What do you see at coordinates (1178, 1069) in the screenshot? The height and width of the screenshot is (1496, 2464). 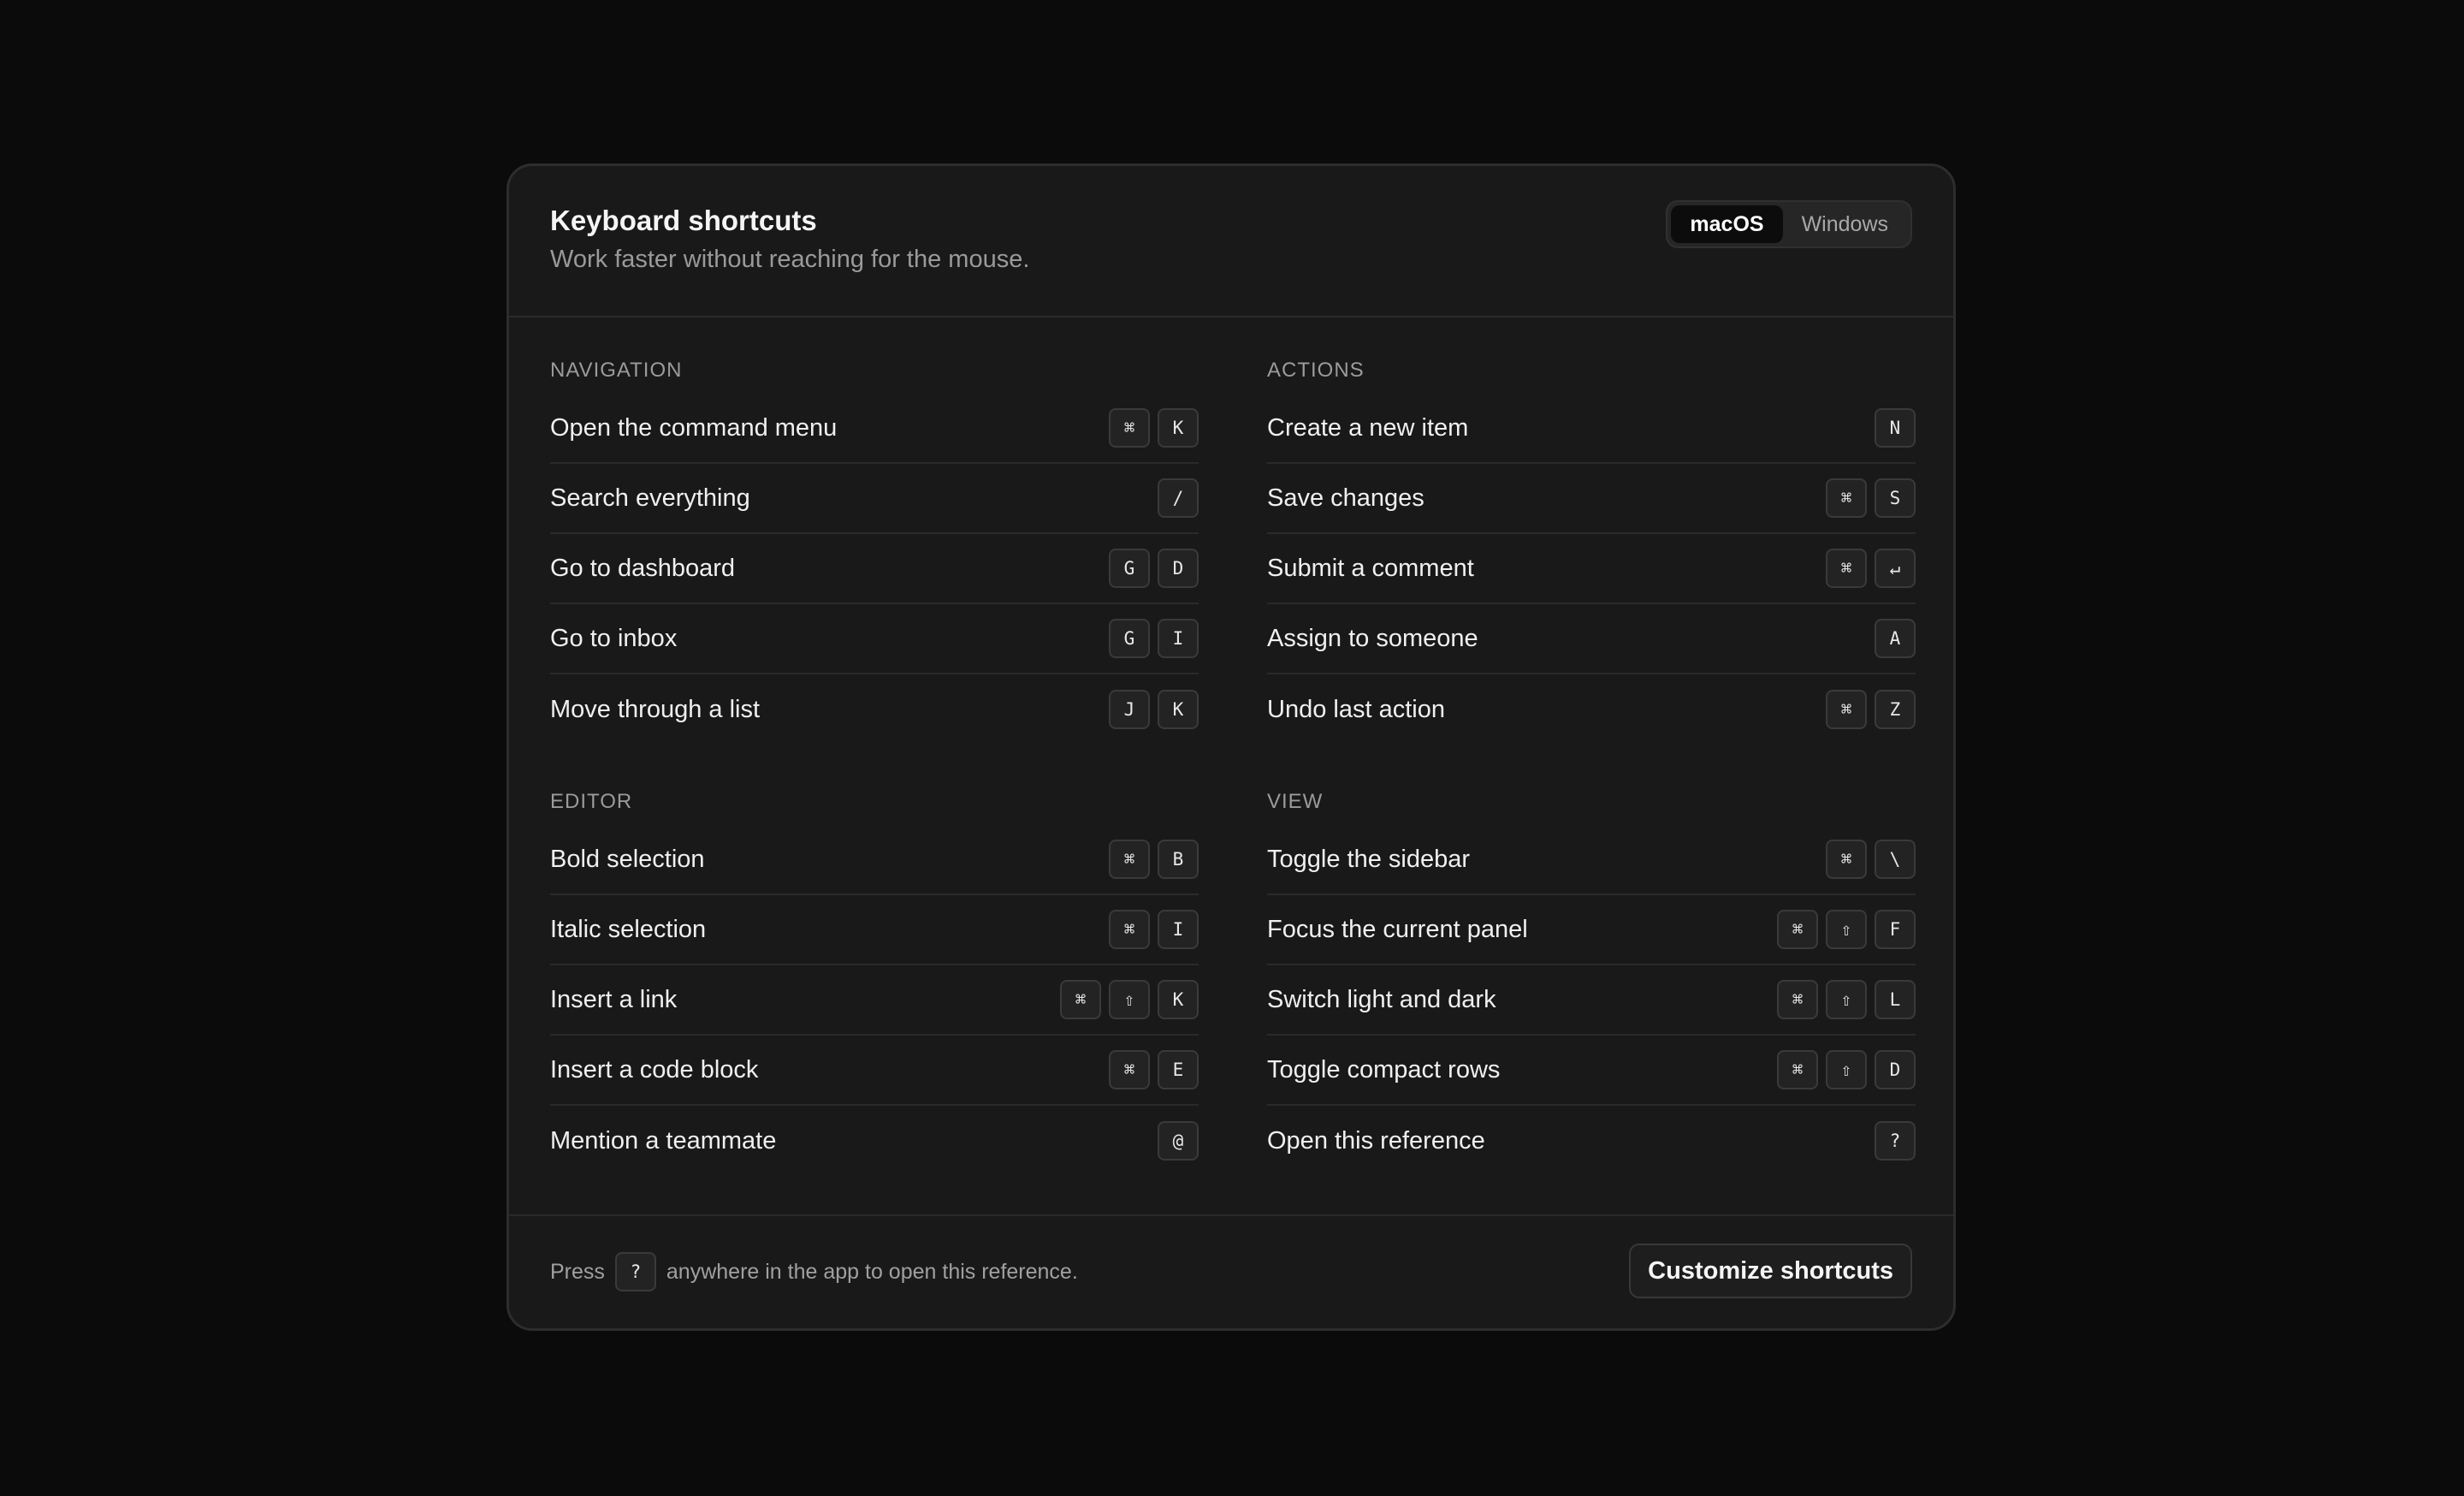 I see `key-cap: E` at bounding box center [1178, 1069].